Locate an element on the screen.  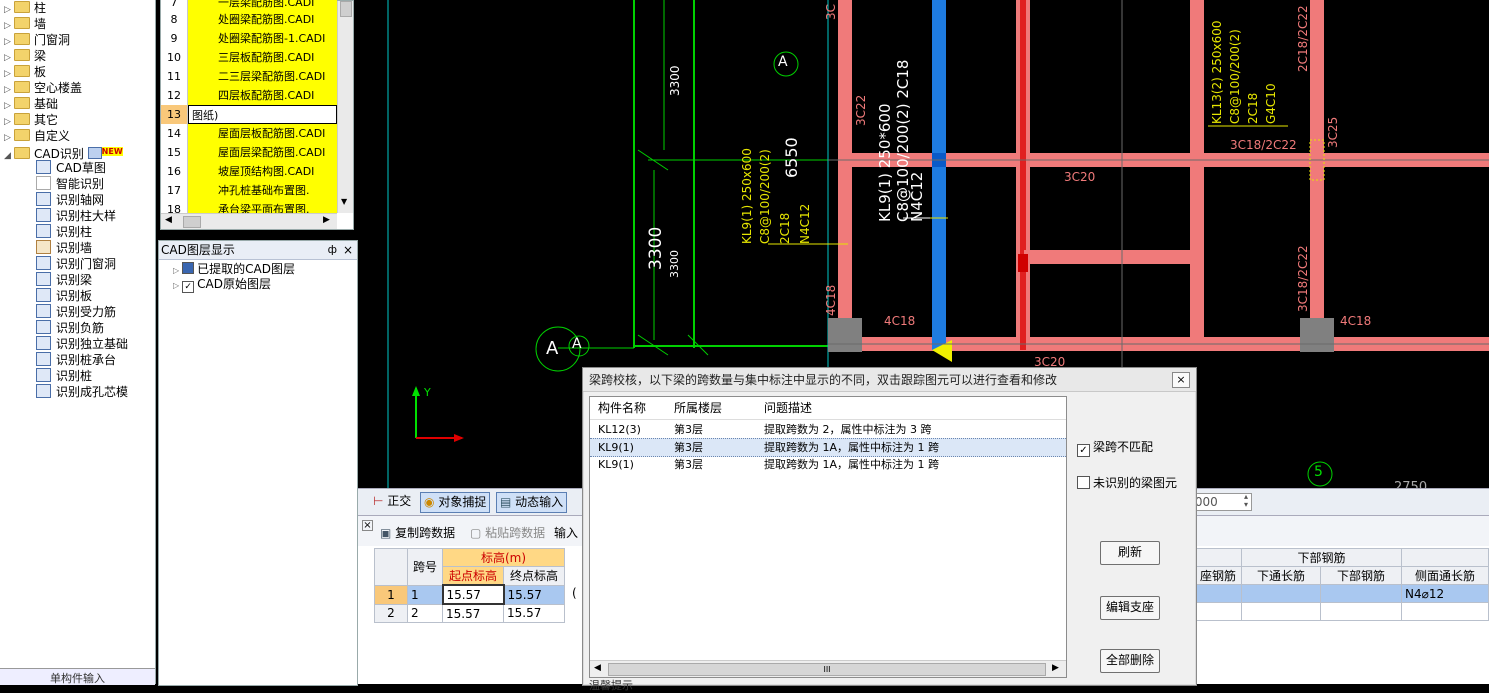
scroll-thumb: III is located at coordinates (827, 669).